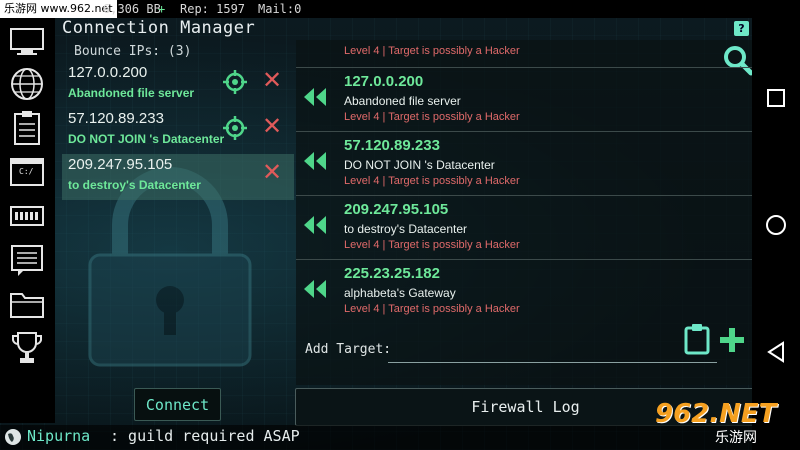  I want to click on bounce-name: DO NOT JOIN 's Datacenter, so click(146, 139).